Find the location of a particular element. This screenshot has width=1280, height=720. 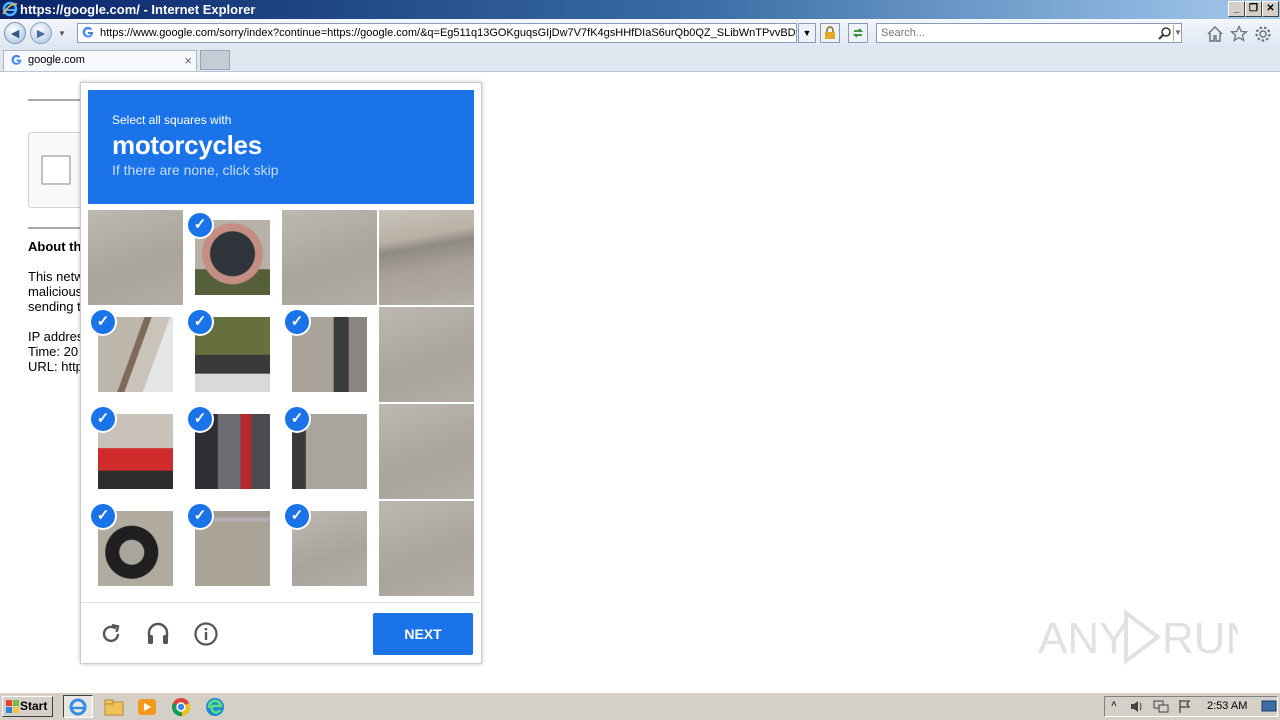

edge-icon is located at coordinates (215, 707).